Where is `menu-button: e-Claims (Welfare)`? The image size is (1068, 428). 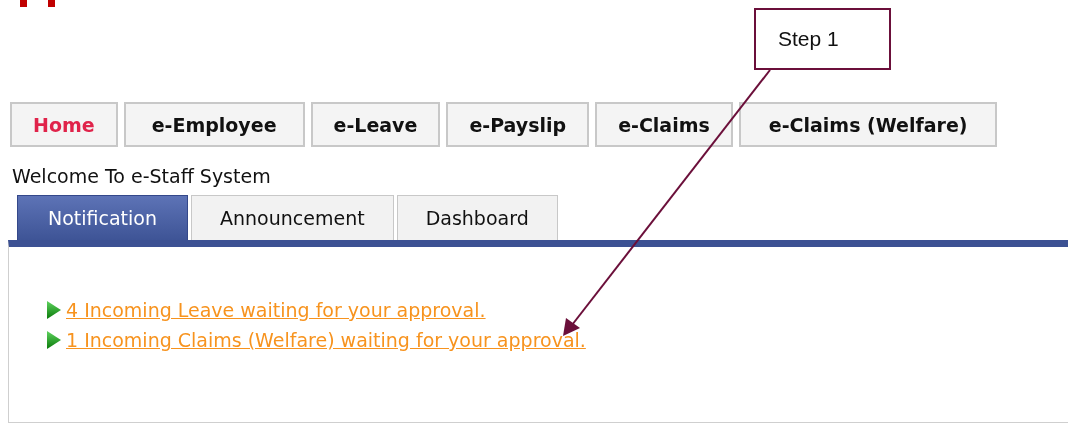
menu-button: e-Claims (Welfare) is located at coordinates (868, 124).